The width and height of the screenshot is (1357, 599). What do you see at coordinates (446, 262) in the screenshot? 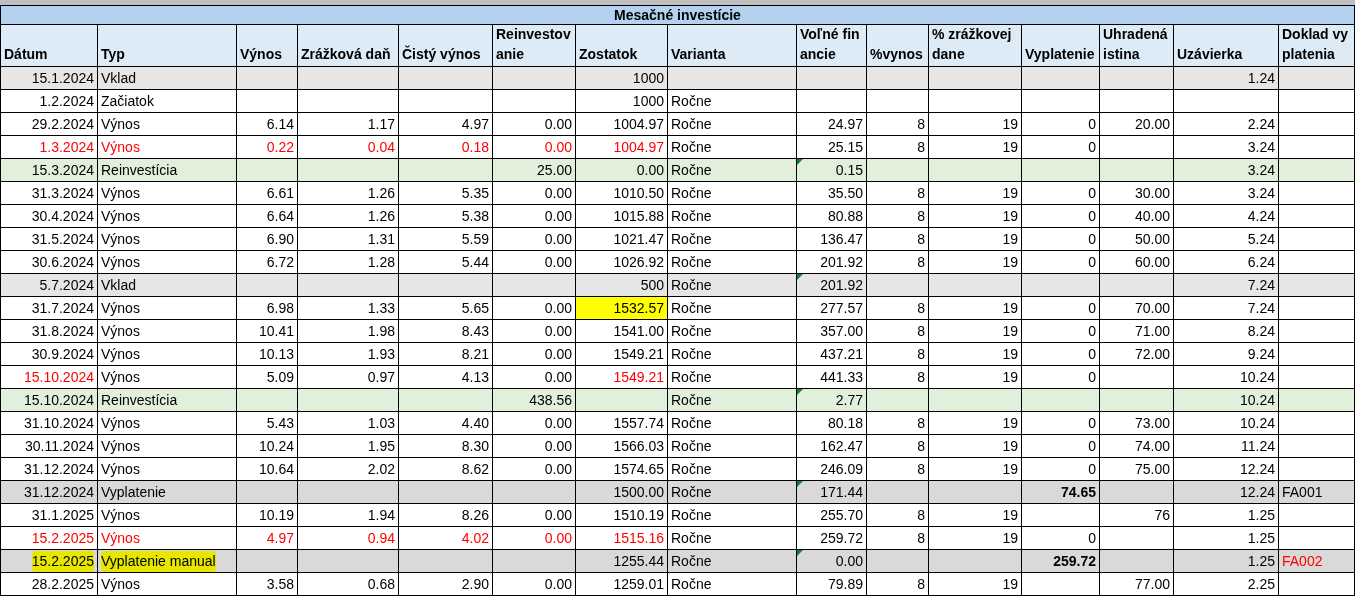
I see `table-cell: 5.44` at bounding box center [446, 262].